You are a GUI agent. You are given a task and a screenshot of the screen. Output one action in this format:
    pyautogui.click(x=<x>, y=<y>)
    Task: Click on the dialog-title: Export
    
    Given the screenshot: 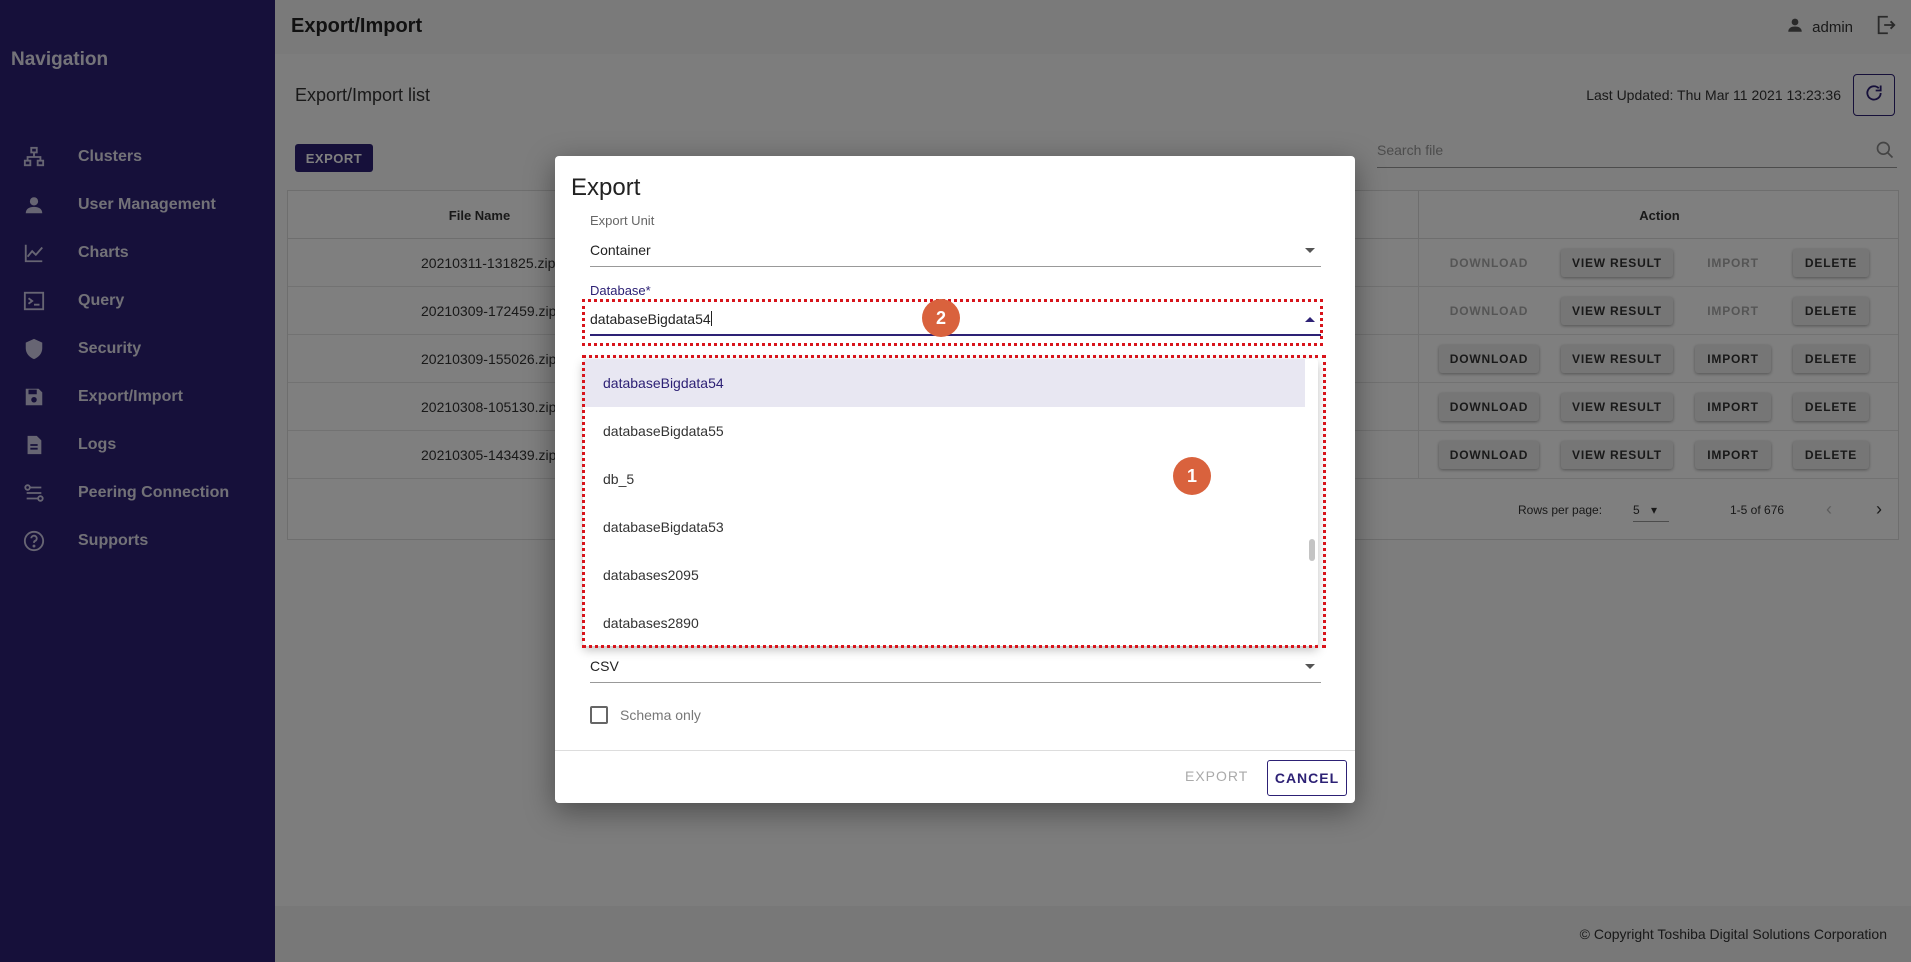 What is the action you would take?
    pyautogui.click(x=606, y=187)
    